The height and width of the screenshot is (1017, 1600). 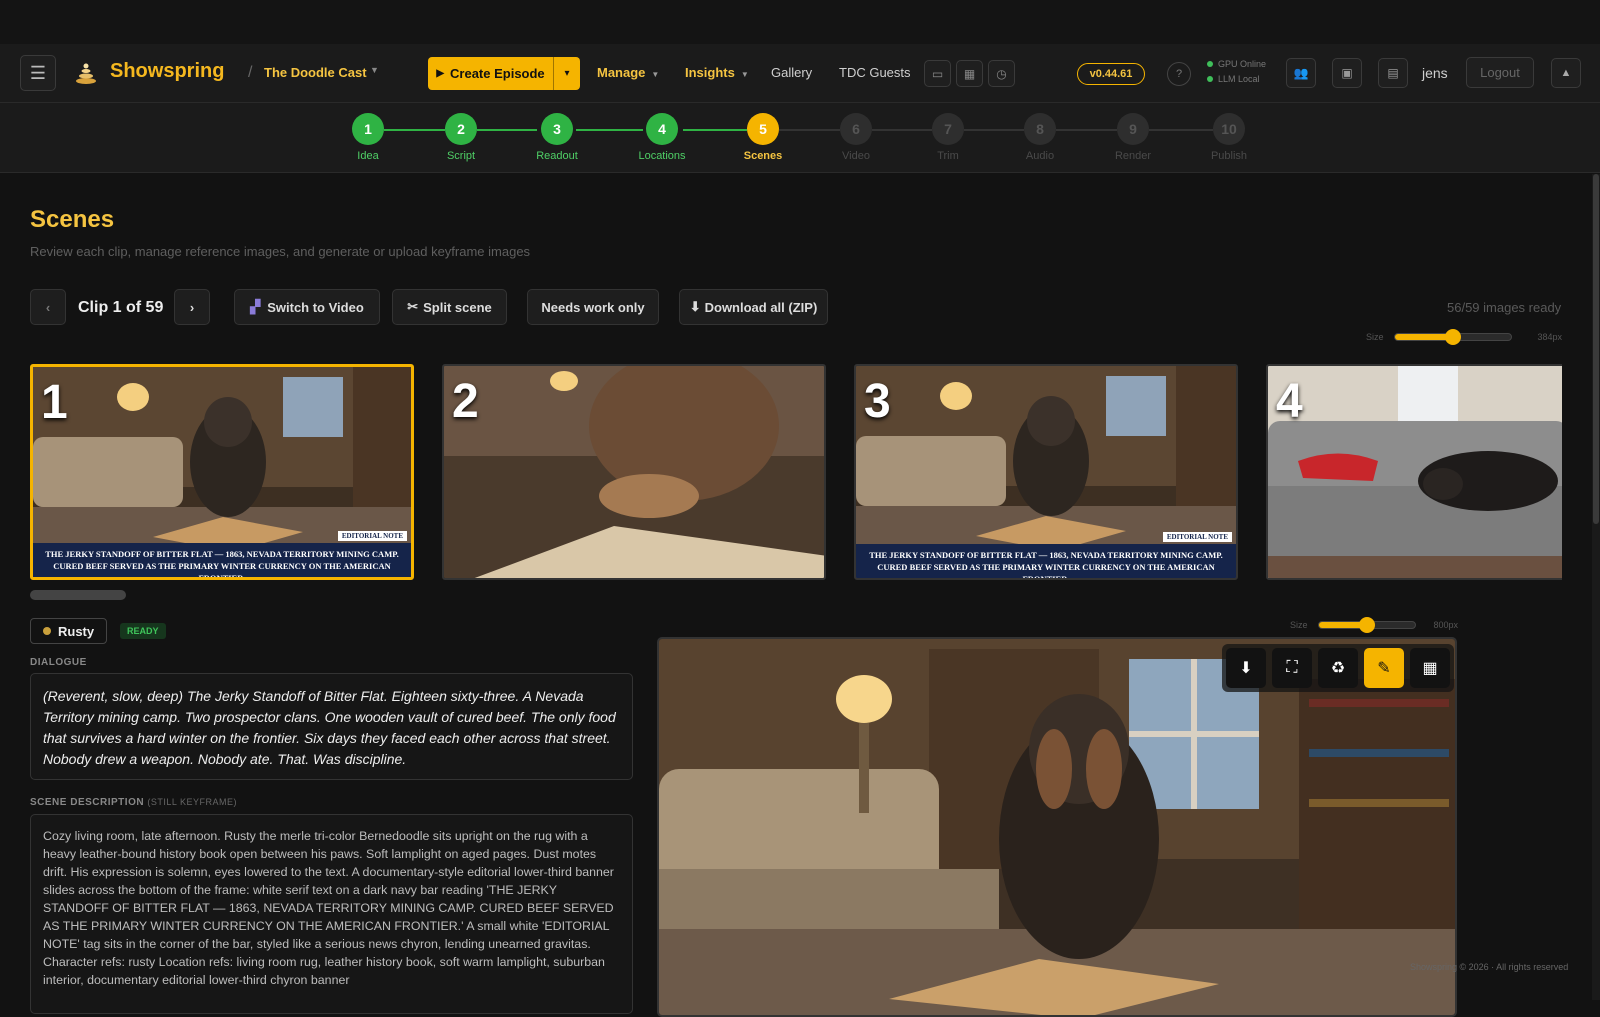 I want to click on step-number: 7, so click(x=948, y=129).